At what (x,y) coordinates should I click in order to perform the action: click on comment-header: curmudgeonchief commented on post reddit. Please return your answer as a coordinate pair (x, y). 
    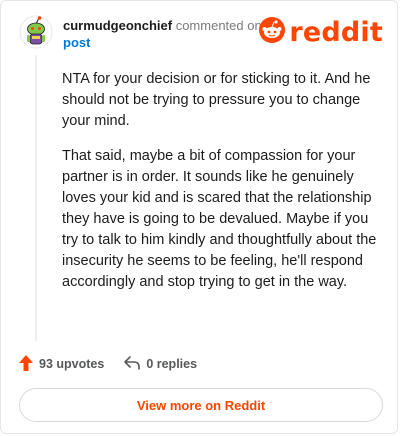
    Looking at the image, I should click on (201, 35).